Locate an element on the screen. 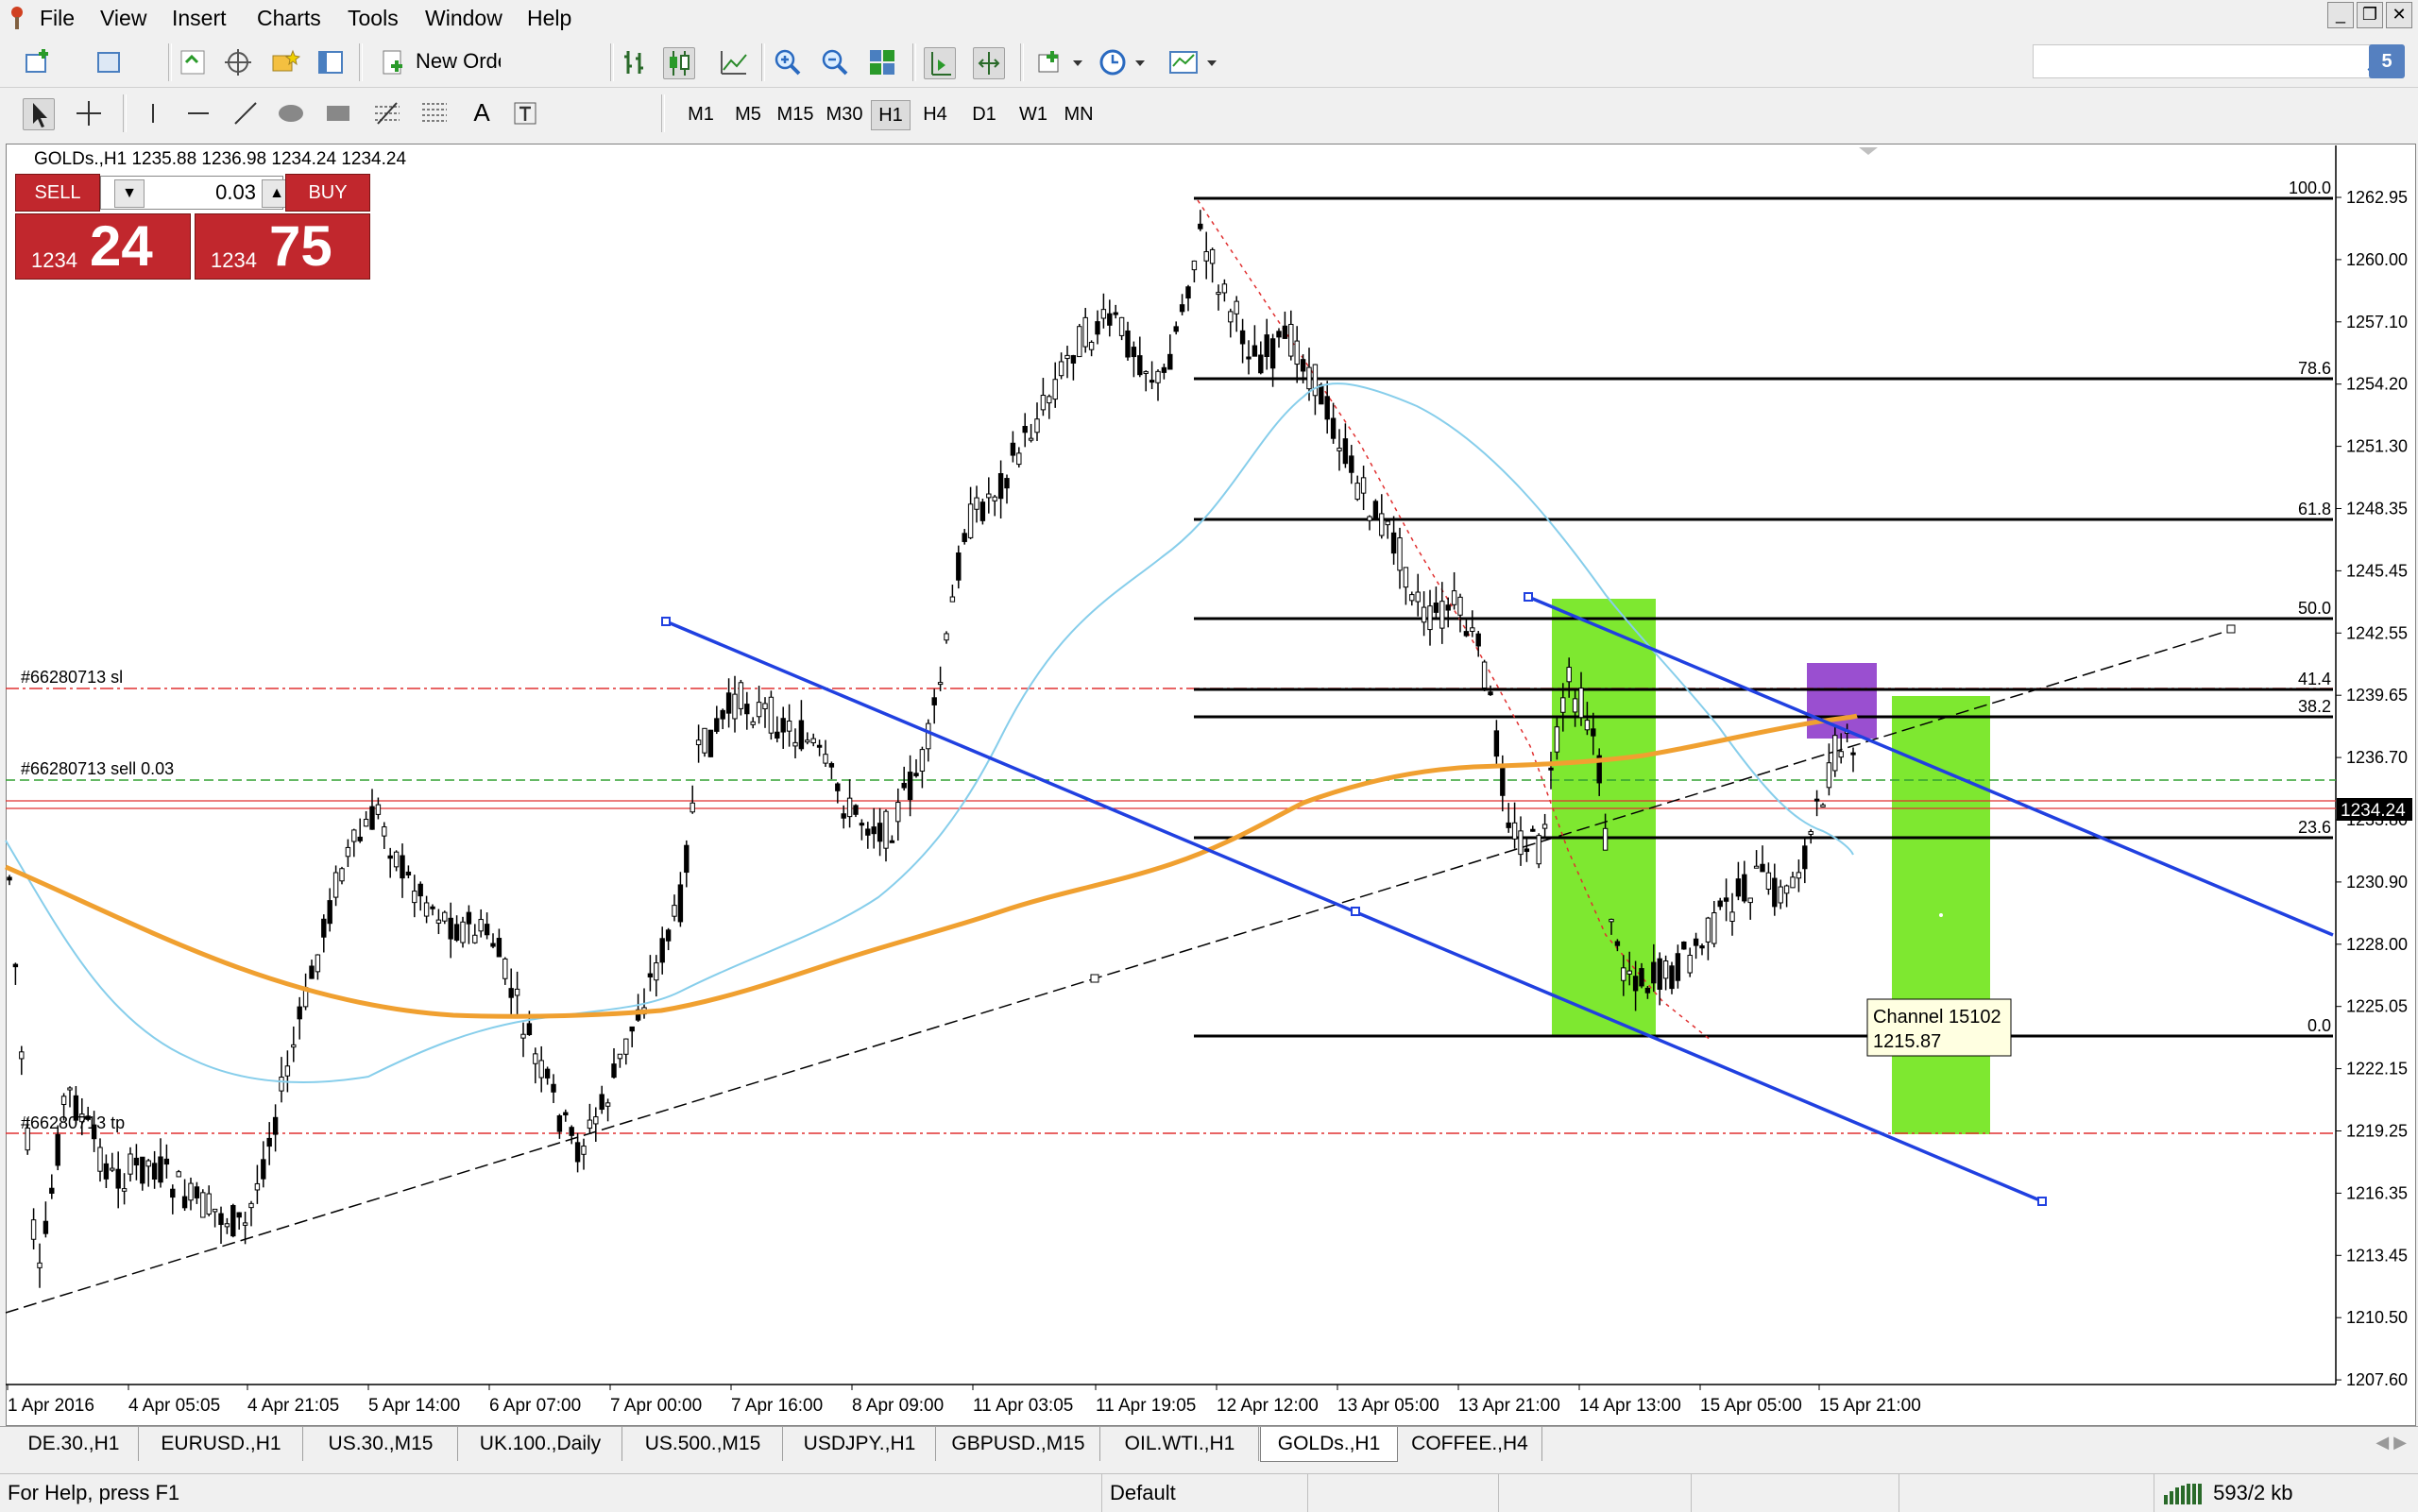  tab-gbpusd: GBPUSD.,M15 is located at coordinates (1019, 1444).